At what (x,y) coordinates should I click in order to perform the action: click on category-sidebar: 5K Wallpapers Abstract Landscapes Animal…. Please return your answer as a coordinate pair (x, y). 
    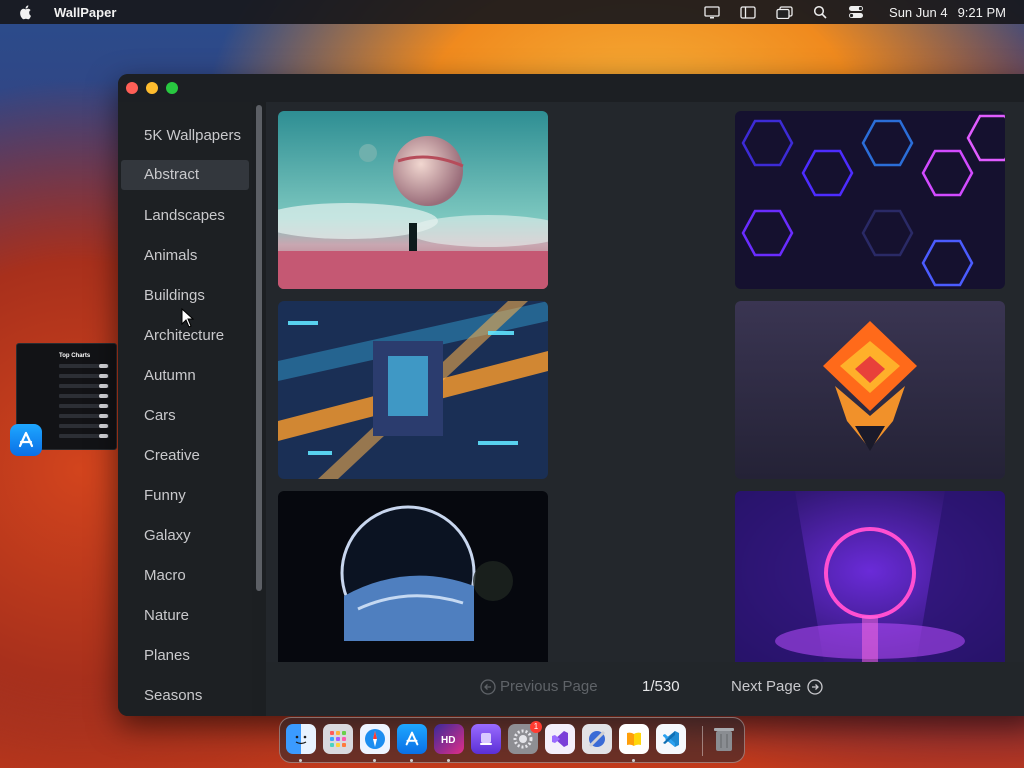
    Looking at the image, I should click on (185, 409).